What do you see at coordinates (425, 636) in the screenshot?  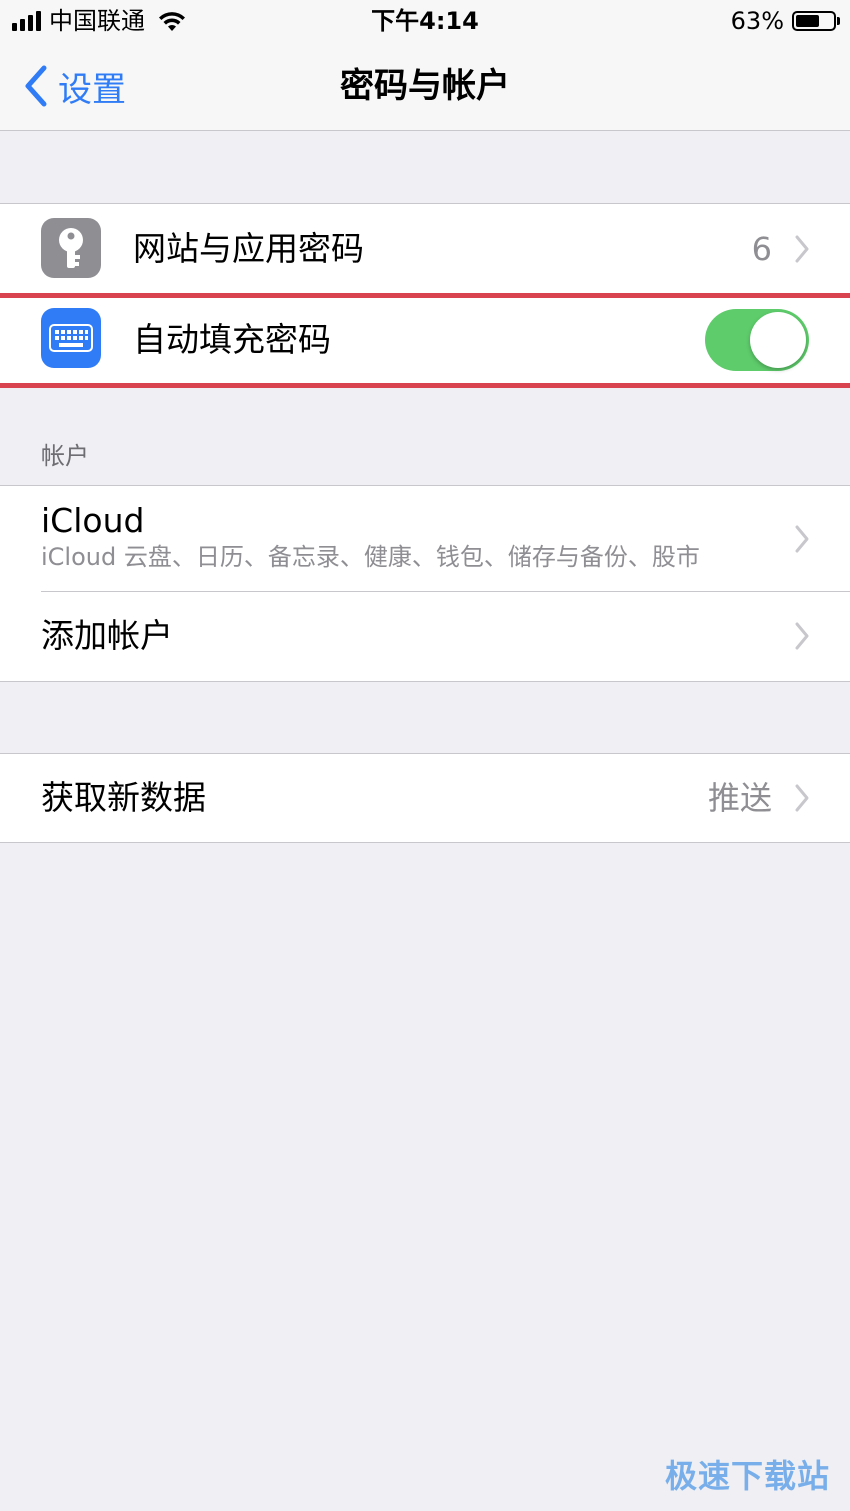 I see `add-account-row: 添加帐户` at bounding box center [425, 636].